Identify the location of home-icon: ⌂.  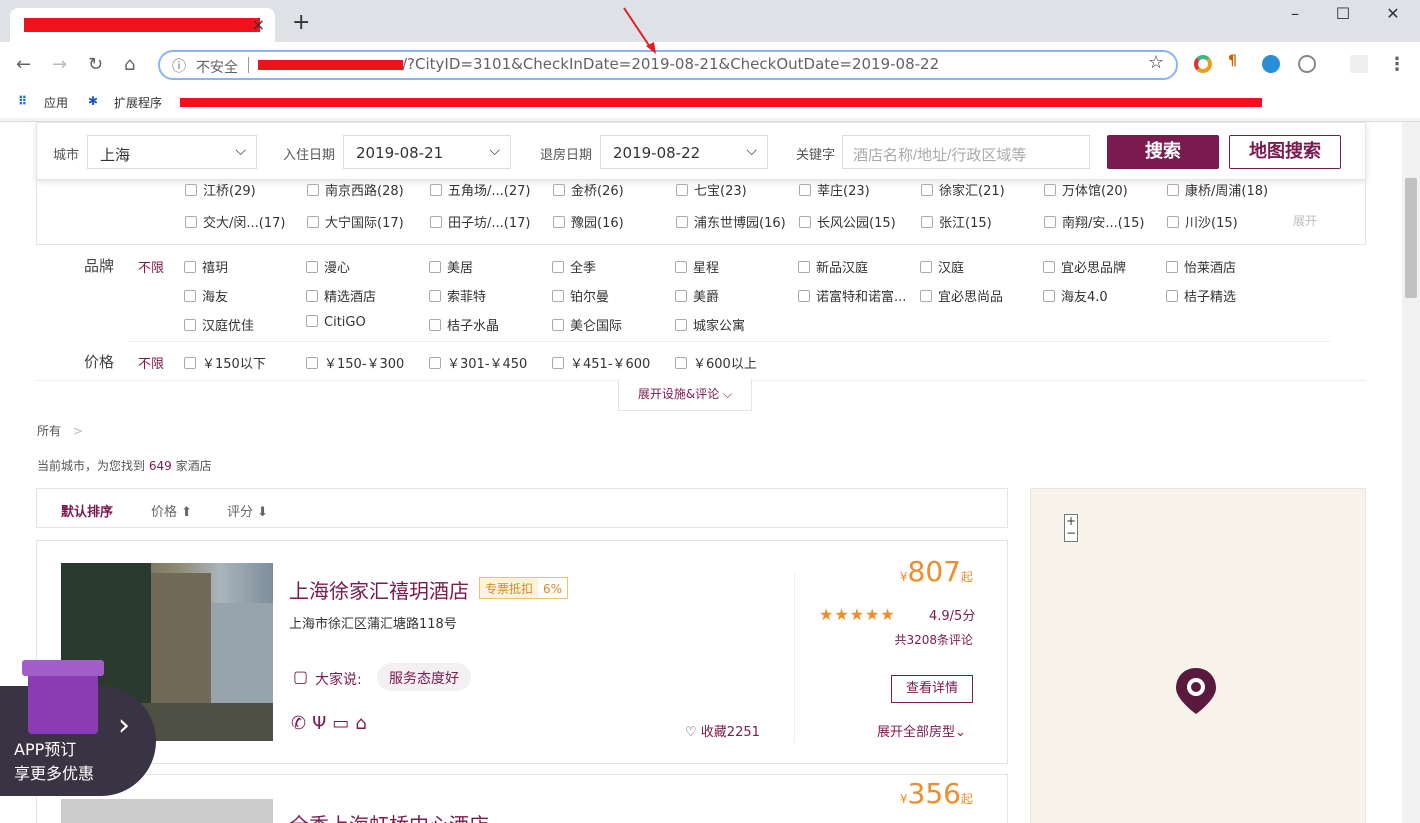
(129, 64).